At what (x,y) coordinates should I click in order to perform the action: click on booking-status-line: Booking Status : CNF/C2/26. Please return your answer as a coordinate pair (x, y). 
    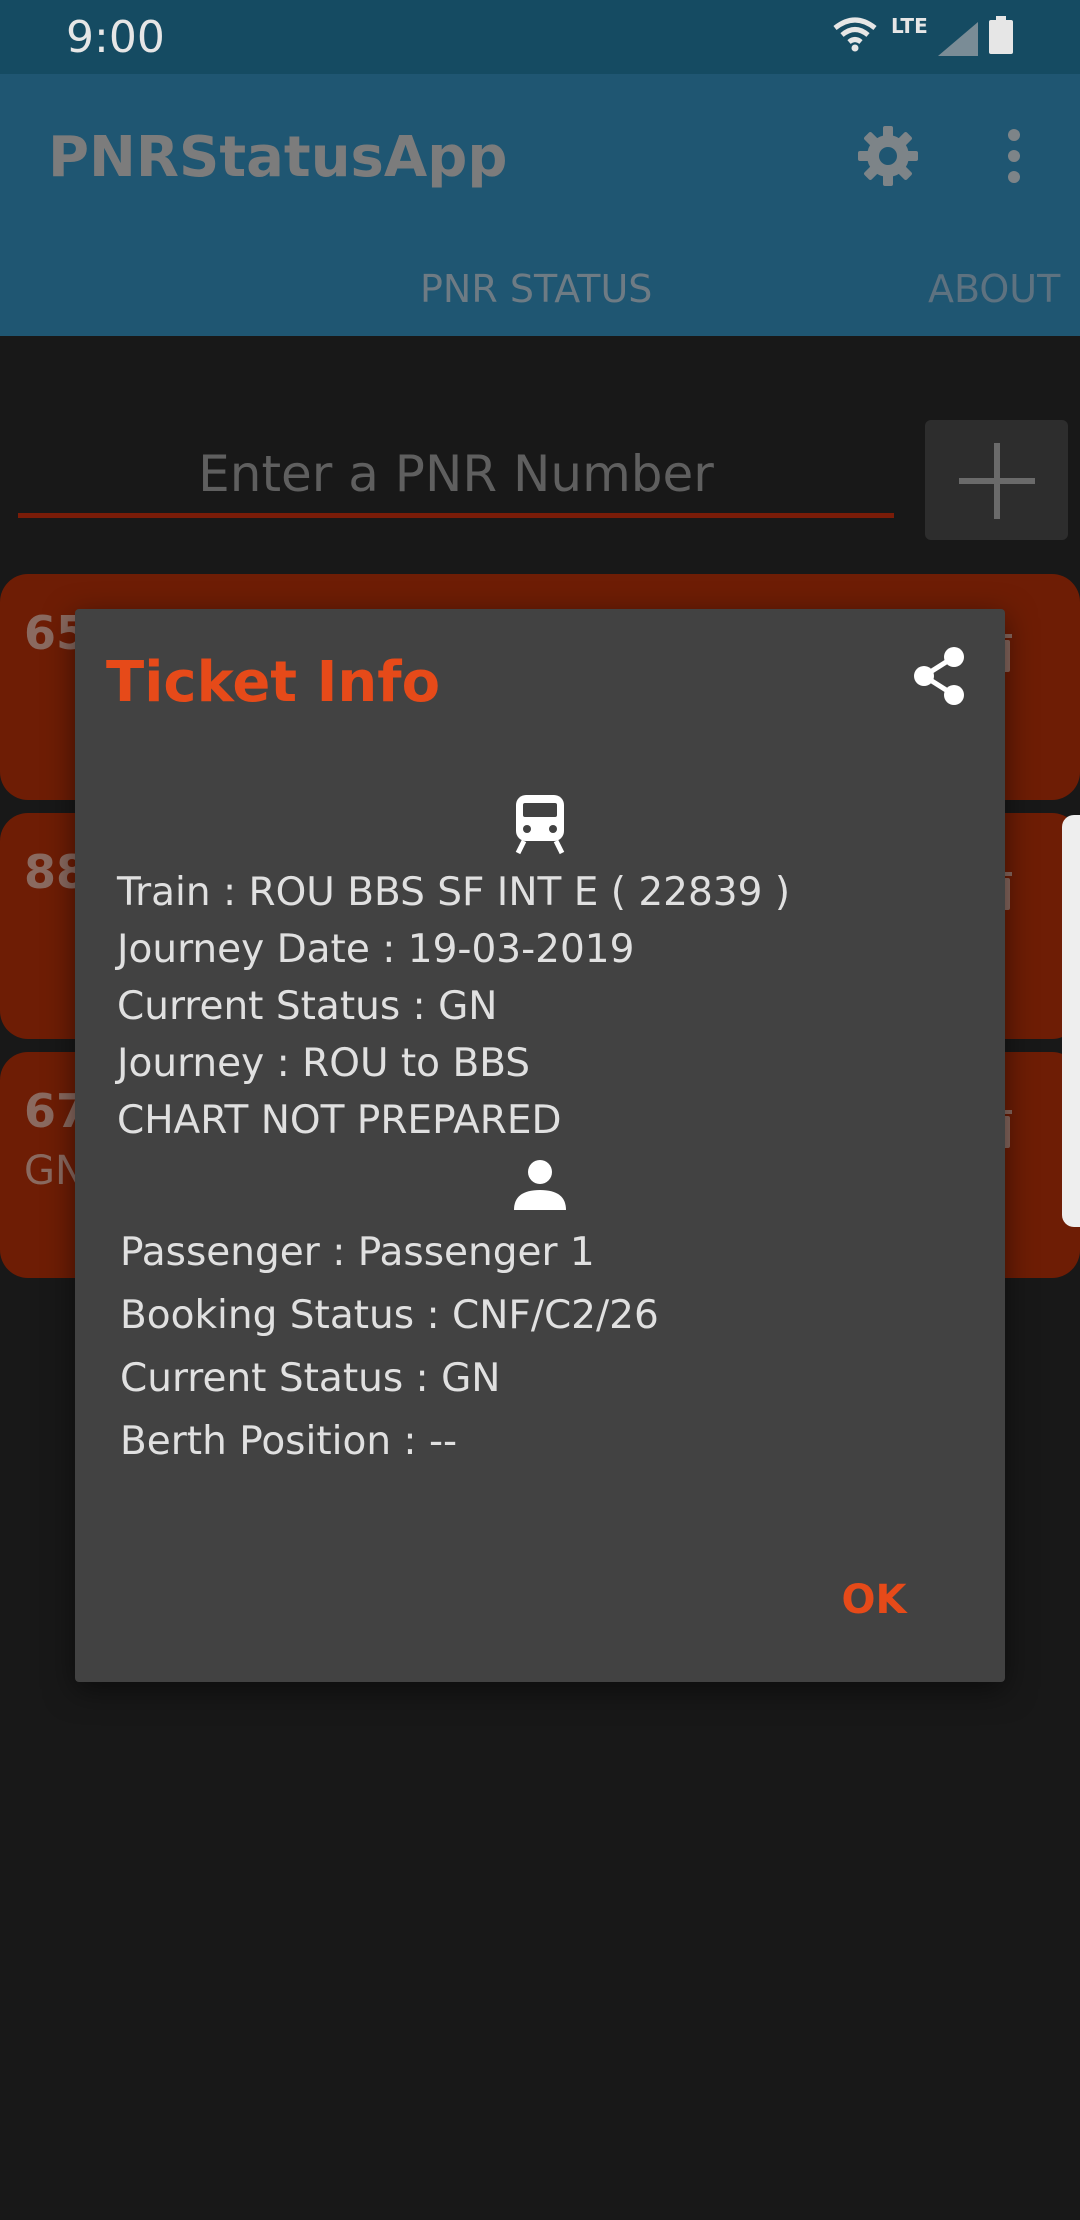
    Looking at the image, I should click on (389, 1315).